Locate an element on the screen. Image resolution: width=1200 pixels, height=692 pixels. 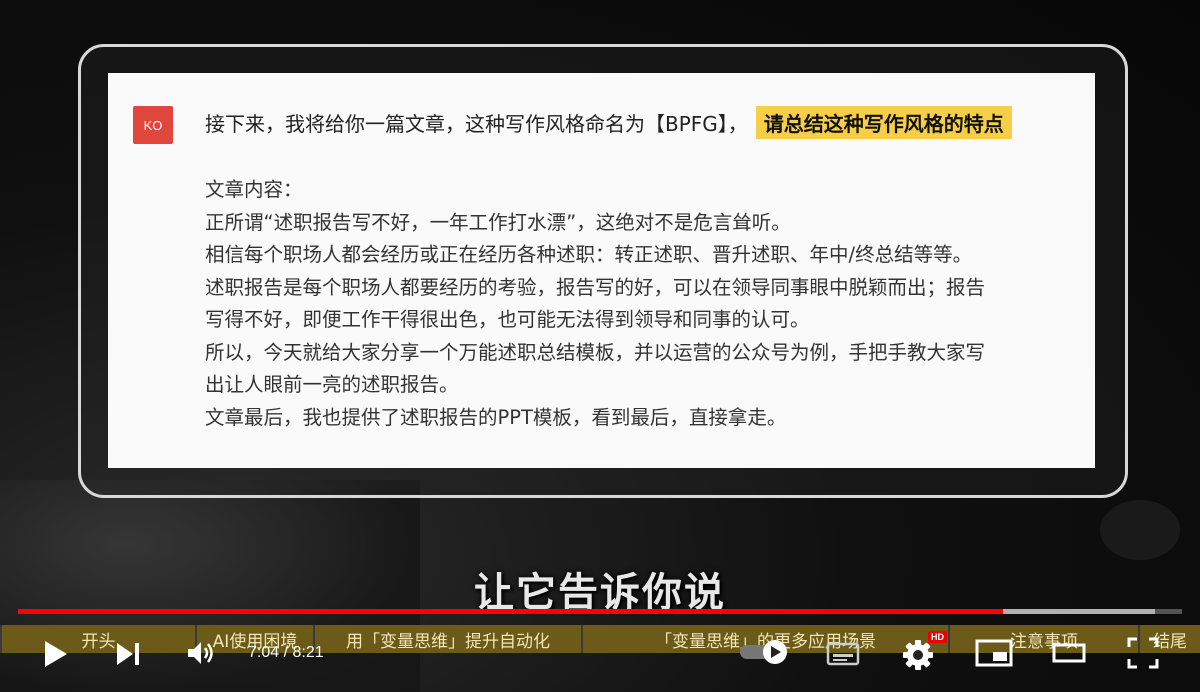
subtitles-icon is located at coordinates (843, 654).